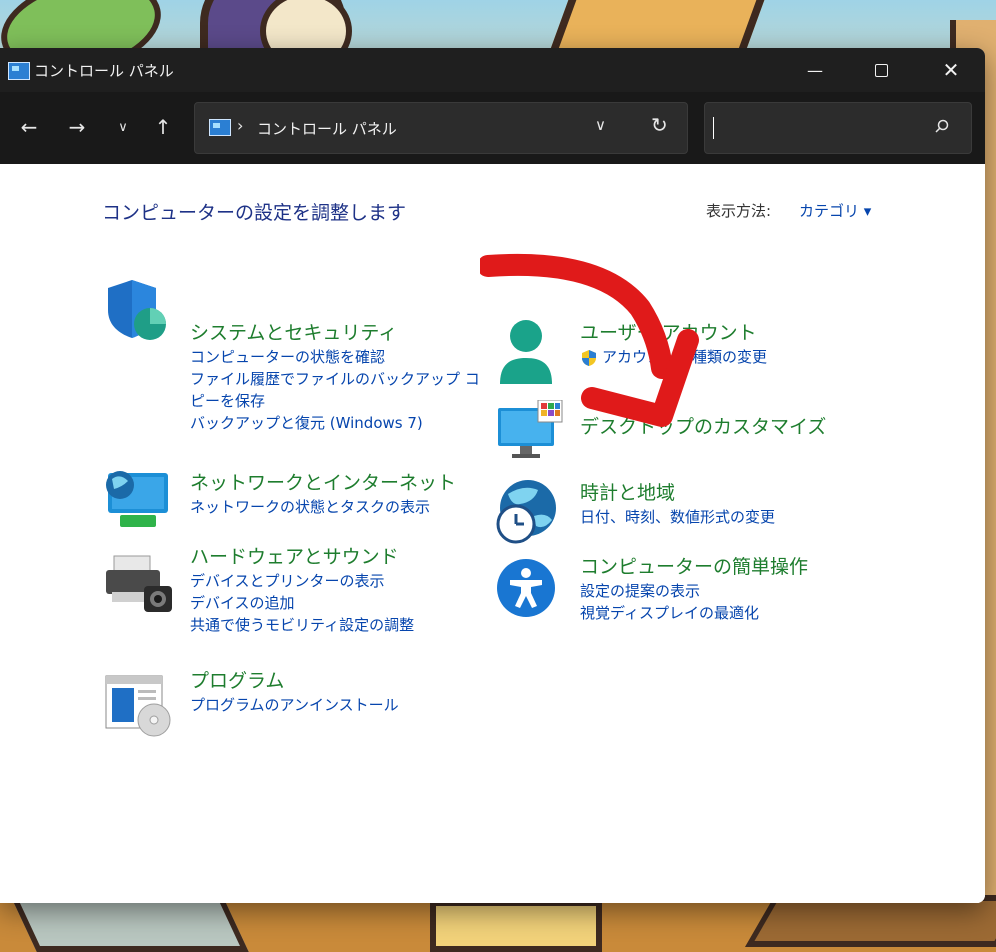  What do you see at coordinates (838, 128) in the screenshot?
I see `search-input` at bounding box center [838, 128].